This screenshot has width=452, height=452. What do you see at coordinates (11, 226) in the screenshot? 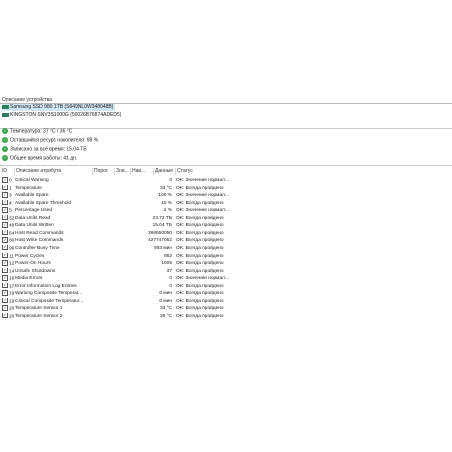
I see `row-id: 48` at bounding box center [11, 226].